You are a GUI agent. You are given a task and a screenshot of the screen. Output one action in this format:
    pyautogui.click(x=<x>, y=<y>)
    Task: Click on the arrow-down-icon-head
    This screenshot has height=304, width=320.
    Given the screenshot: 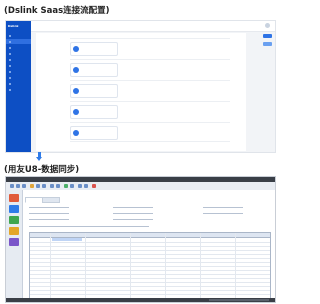 What is the action you would take?
    pyautogui.click(x=39, y=159)
    